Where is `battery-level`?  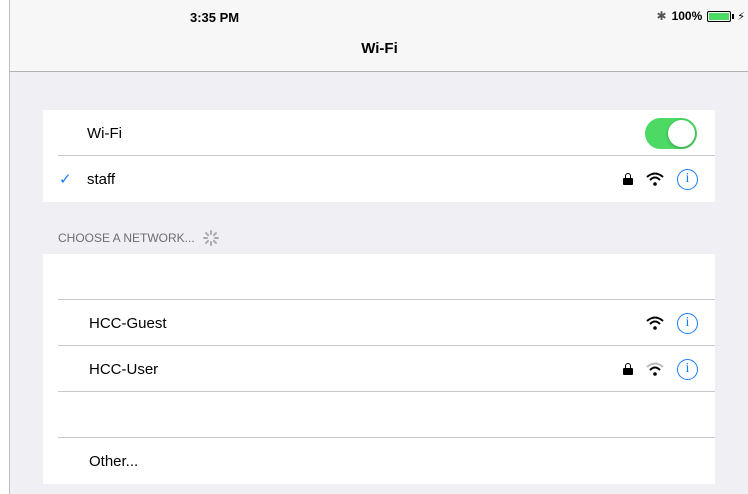 battery-level is located at coordinates (719, 16).